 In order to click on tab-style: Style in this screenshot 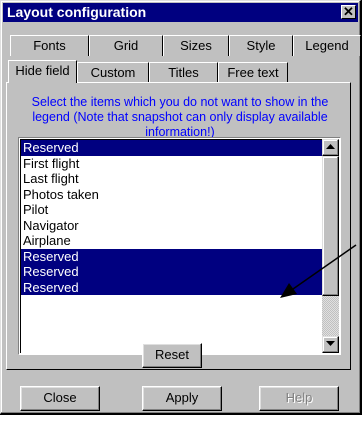, I will do `click(261, 45)`.